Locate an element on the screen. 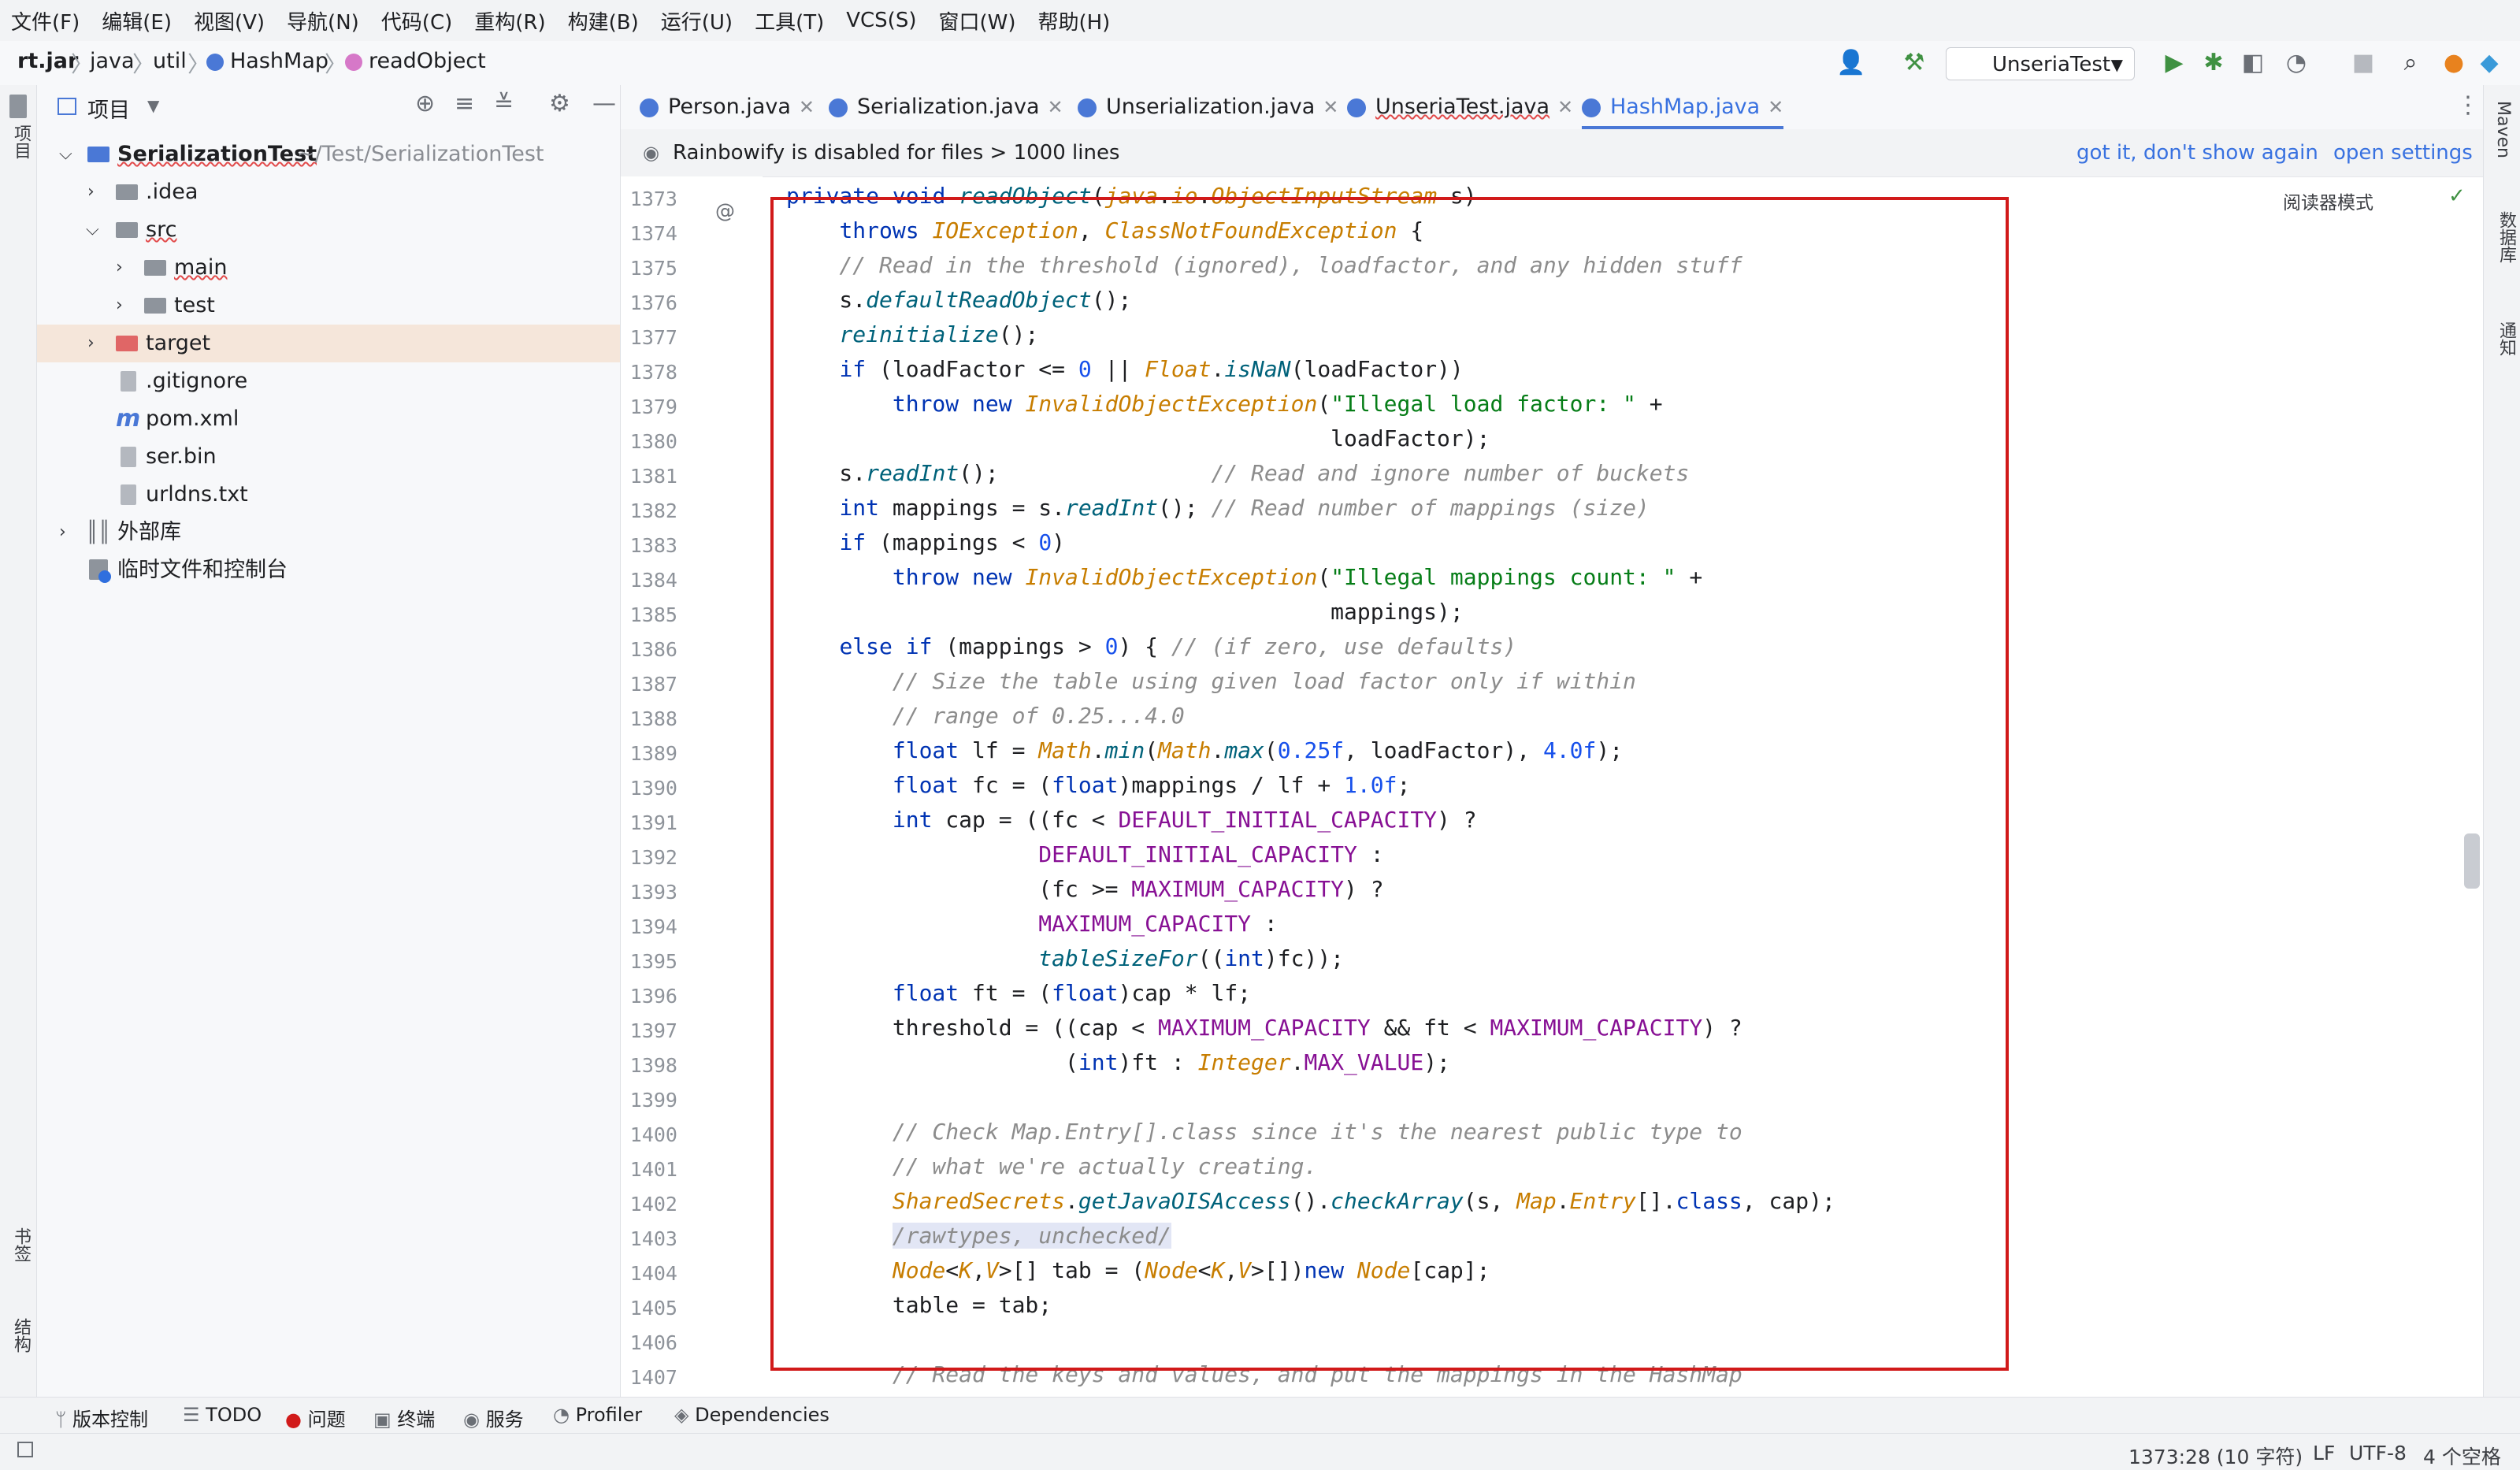 This screenshot has width=2520, height=1470. project-view-icon is located at coordinates (67, 106).